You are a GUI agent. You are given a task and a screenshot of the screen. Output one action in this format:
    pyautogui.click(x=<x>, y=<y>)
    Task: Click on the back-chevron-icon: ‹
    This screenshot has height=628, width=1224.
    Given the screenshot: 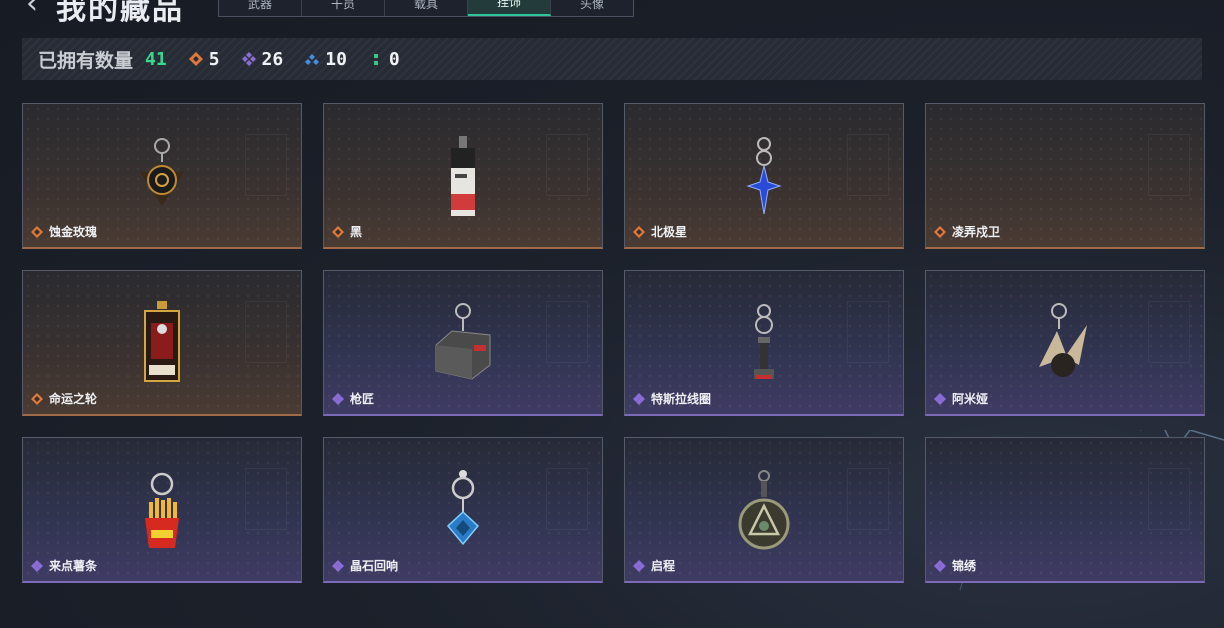 What is the action you would take?
    pyautogui.click(x=32, y=10)
    